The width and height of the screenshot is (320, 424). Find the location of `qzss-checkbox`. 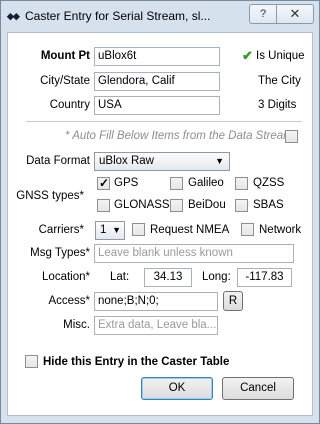

qzss-checkbox is located at coordinates (241, 183).